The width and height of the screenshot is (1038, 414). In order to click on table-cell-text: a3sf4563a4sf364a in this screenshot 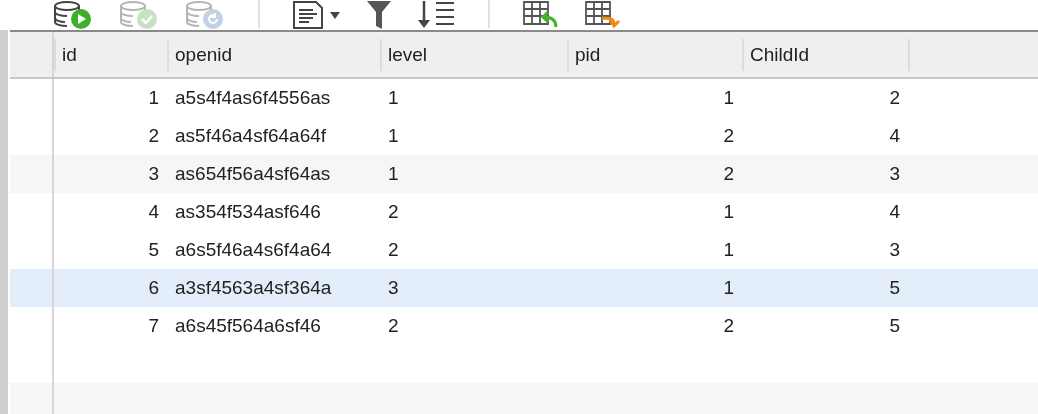, I will do `click(253, 288)`.